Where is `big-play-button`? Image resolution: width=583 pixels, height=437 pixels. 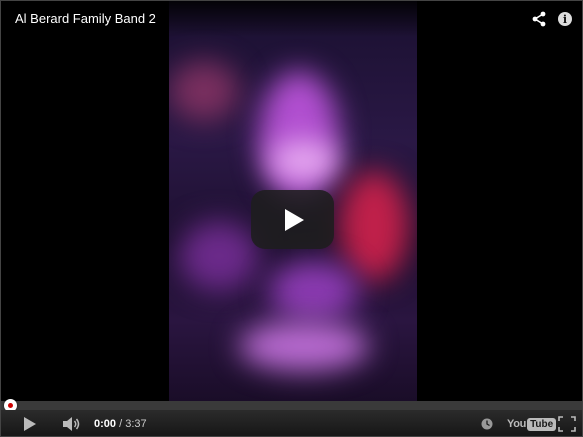 big-play-button is located at coordinates (292, 219).